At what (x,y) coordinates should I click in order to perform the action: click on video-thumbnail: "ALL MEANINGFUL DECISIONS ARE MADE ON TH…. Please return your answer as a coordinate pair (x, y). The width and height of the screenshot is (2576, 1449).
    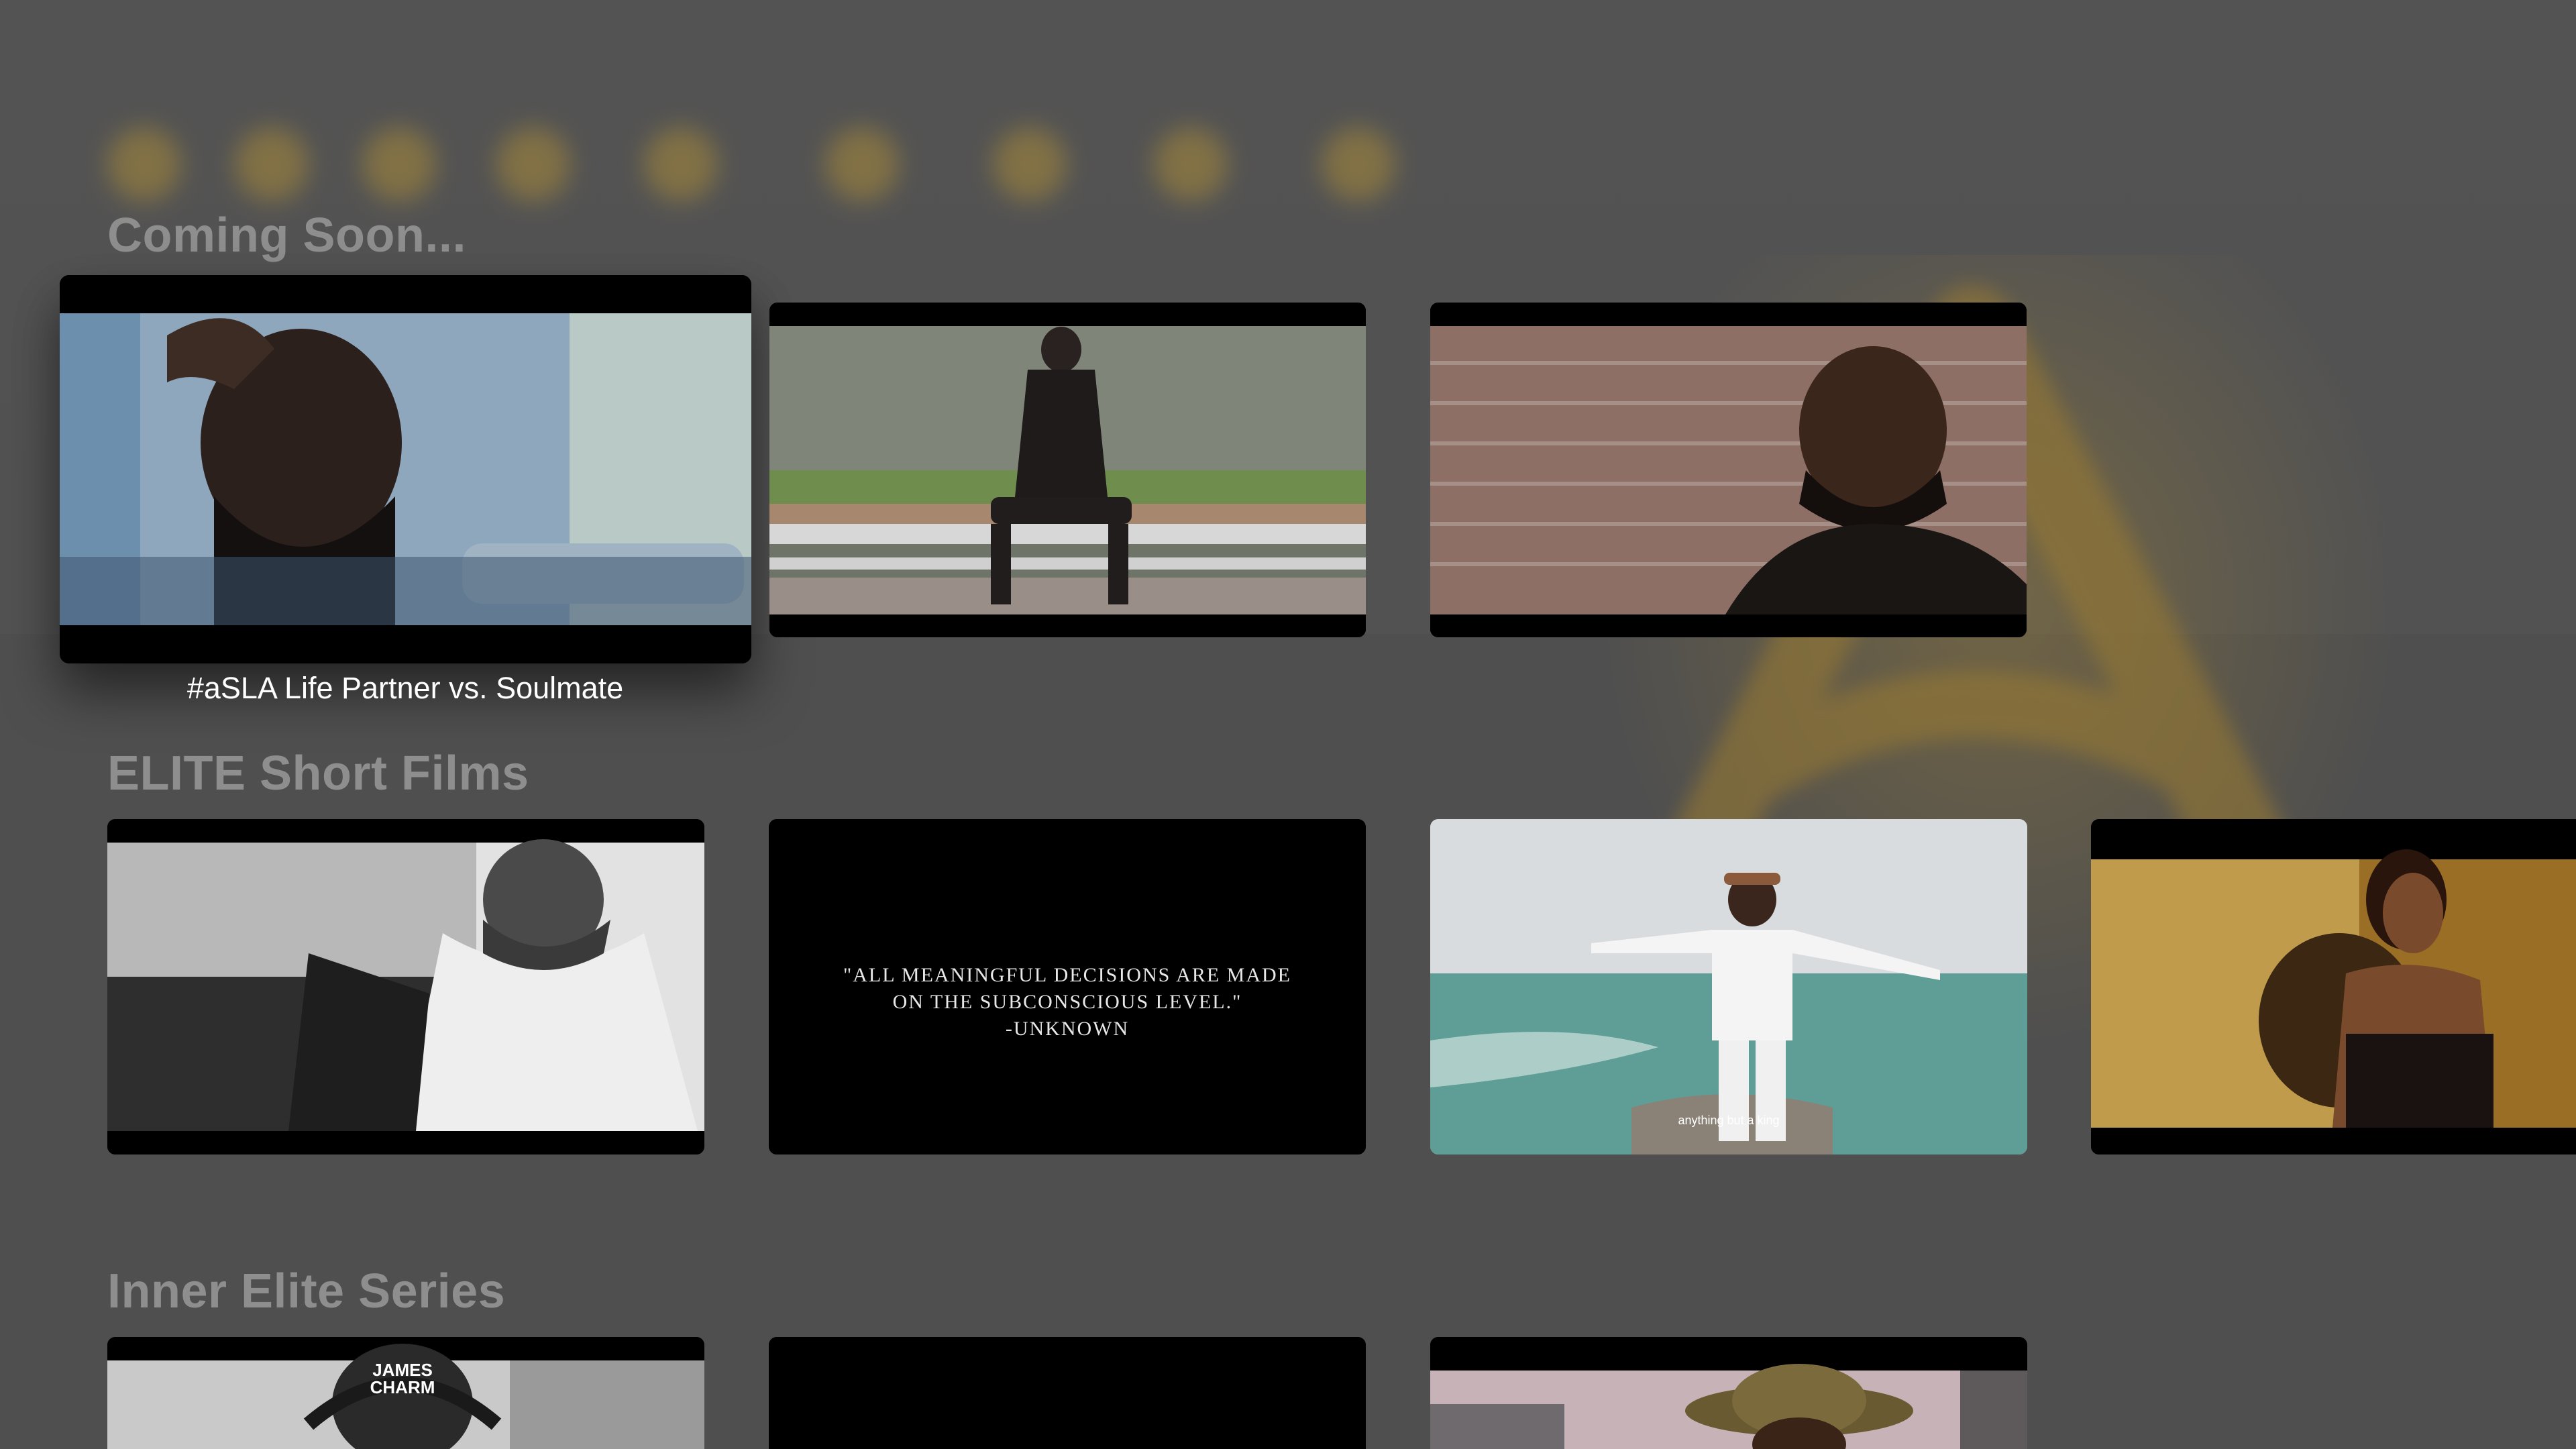
    Looking at the image, I should click on (1067, 987).